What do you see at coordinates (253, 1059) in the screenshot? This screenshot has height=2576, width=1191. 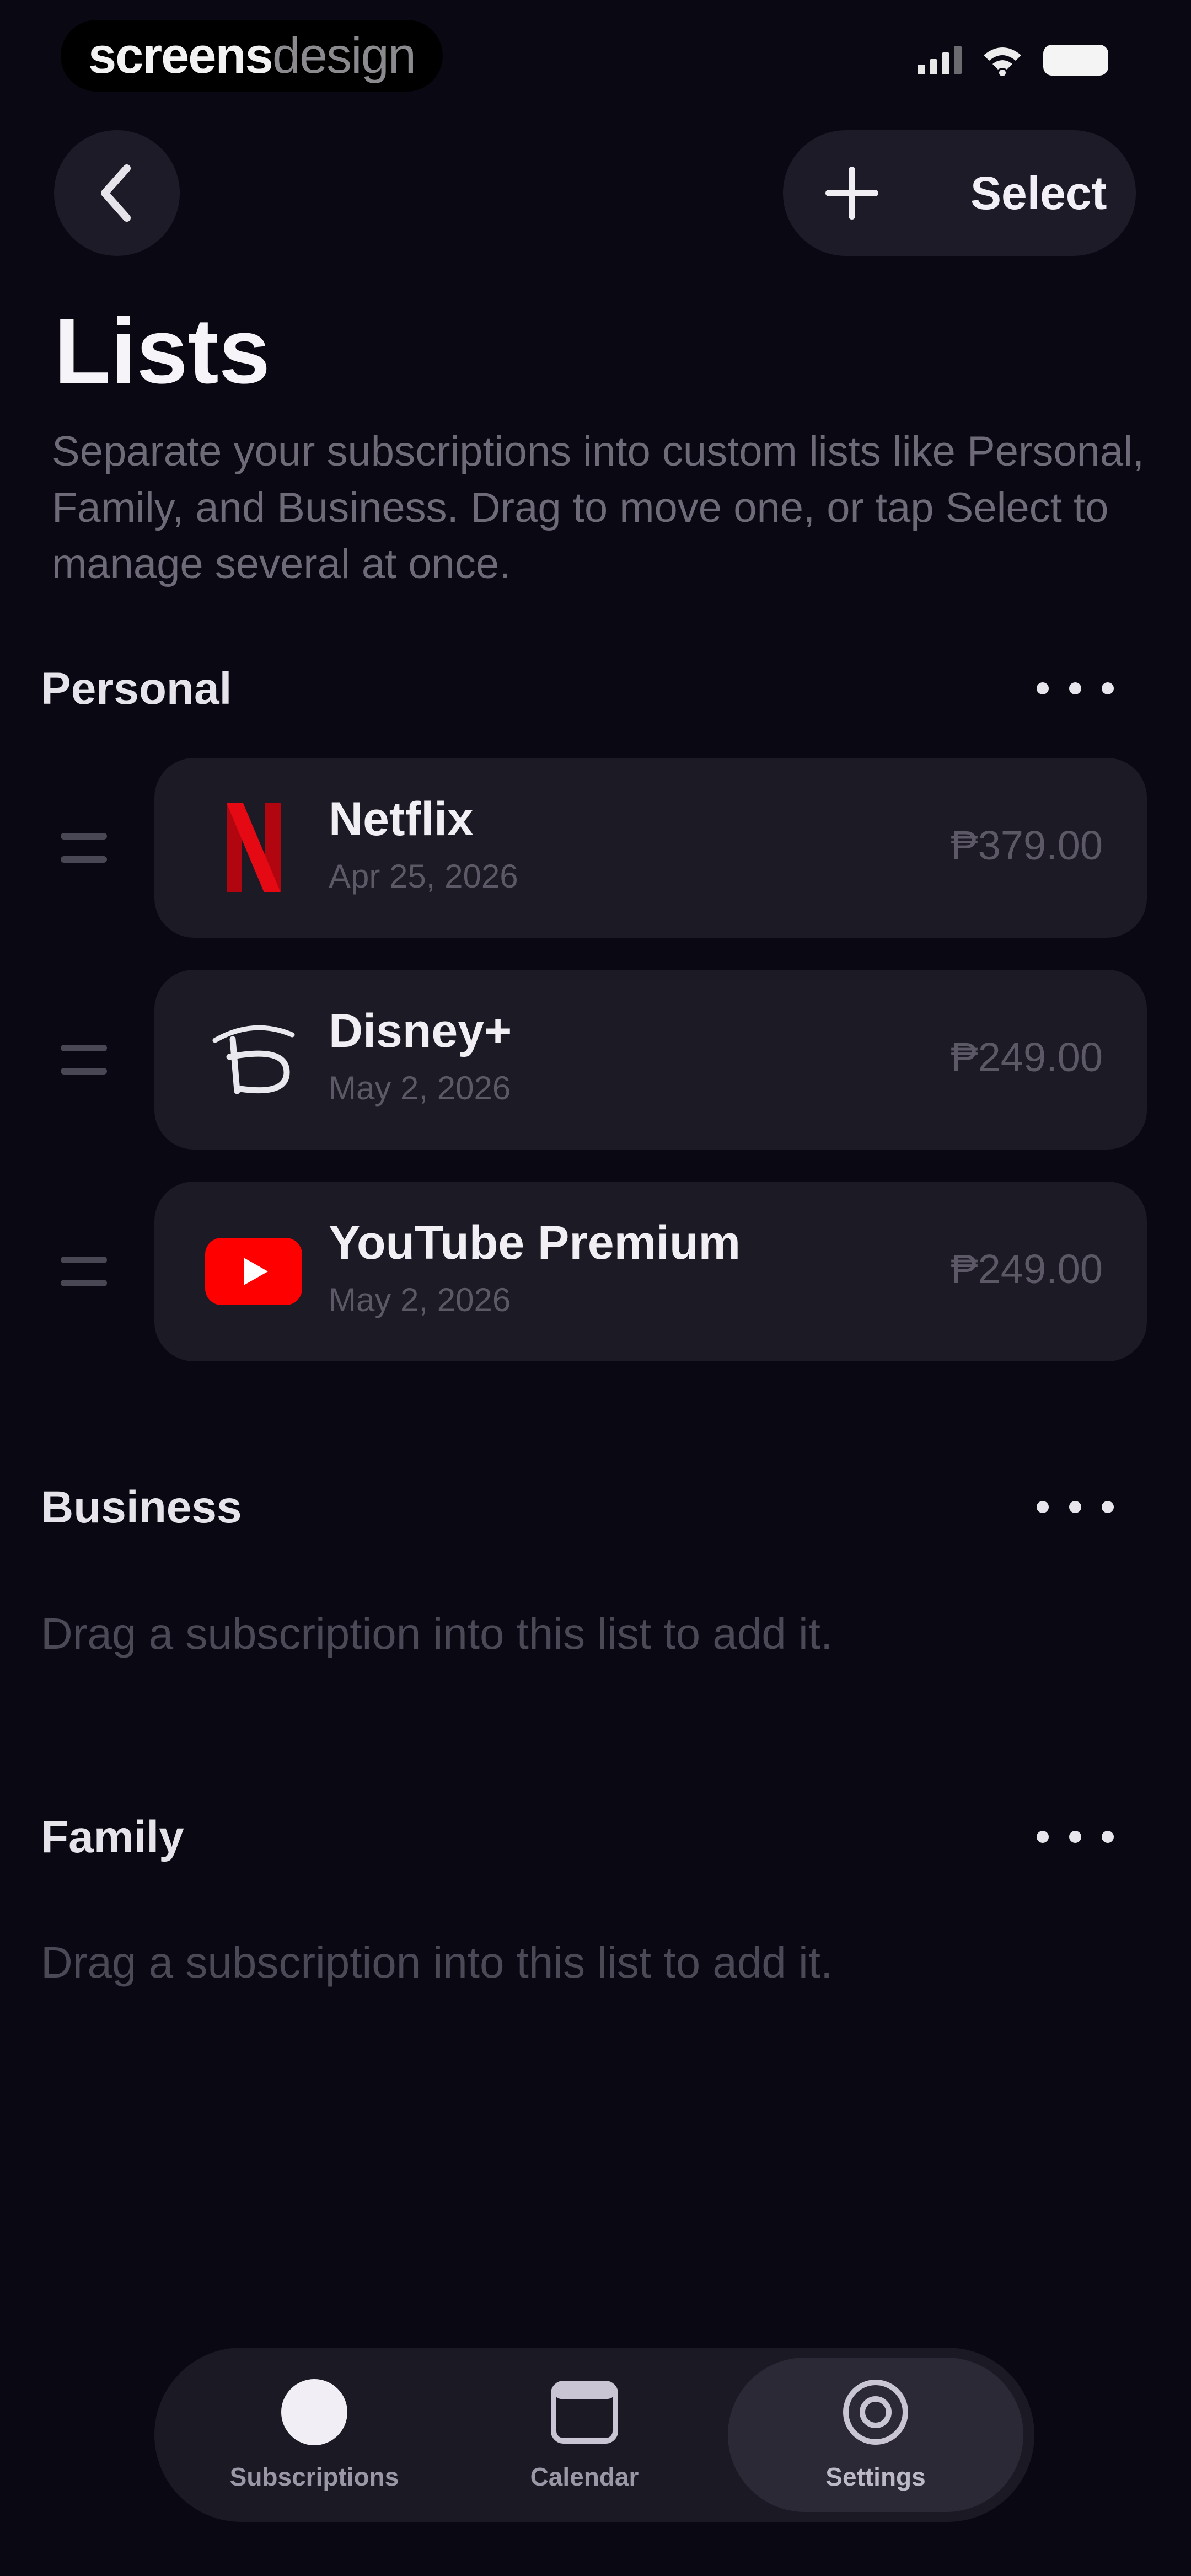 I see `disney-plus-logo-icon` at bounding box center [253, 1059].